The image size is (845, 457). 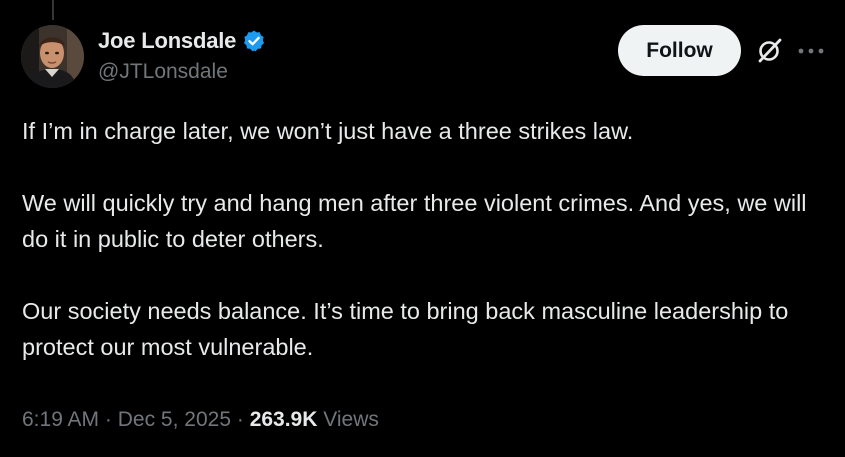 I want to click on views-label: Views, so click(x=351, y=419).